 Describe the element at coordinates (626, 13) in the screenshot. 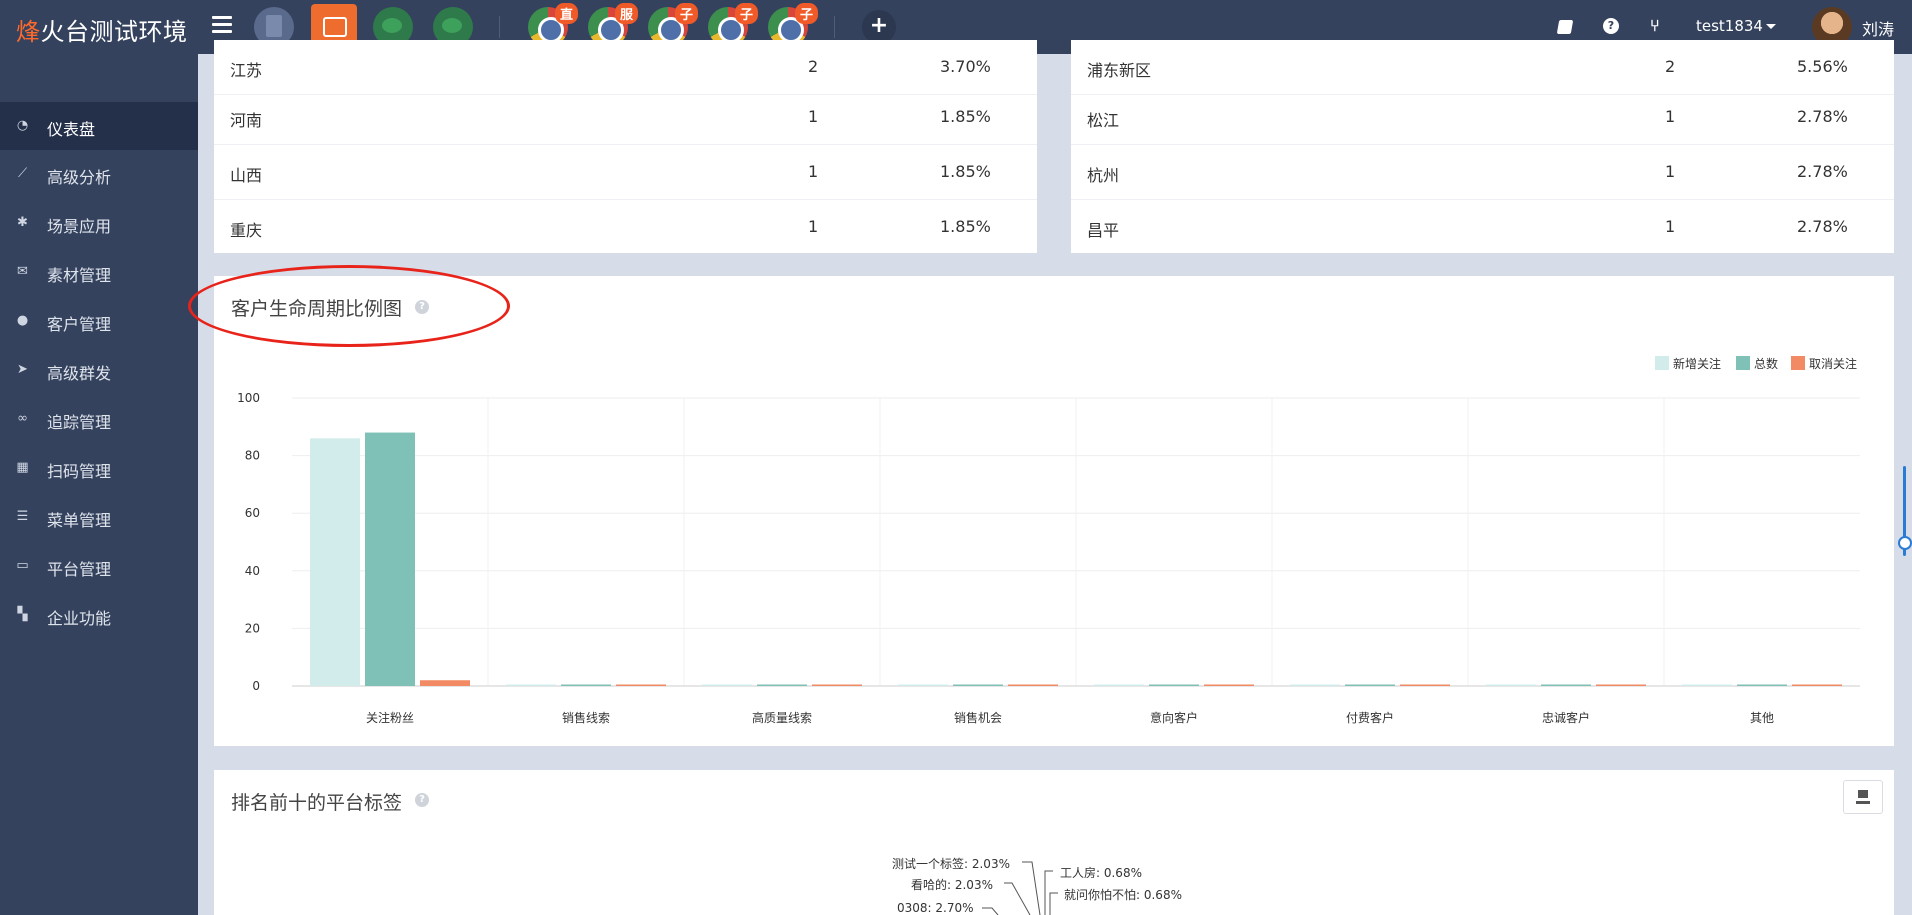

I see `account-badge: 服` at that location.